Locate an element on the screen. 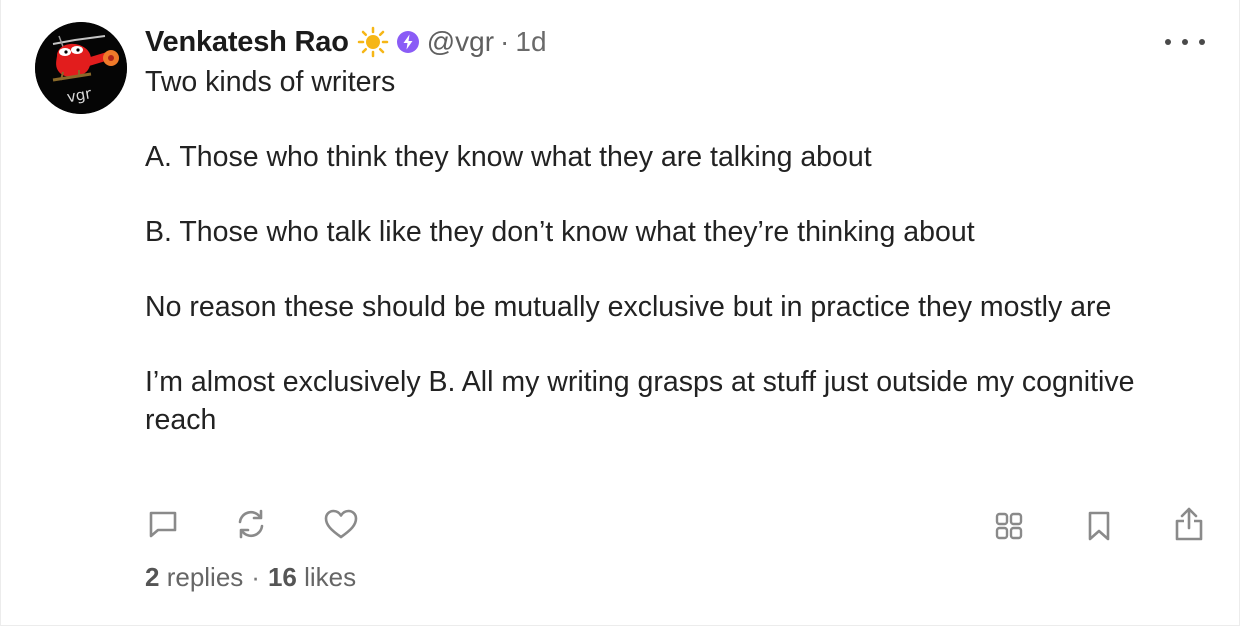  like-icon is located at coordinates (341, 524).